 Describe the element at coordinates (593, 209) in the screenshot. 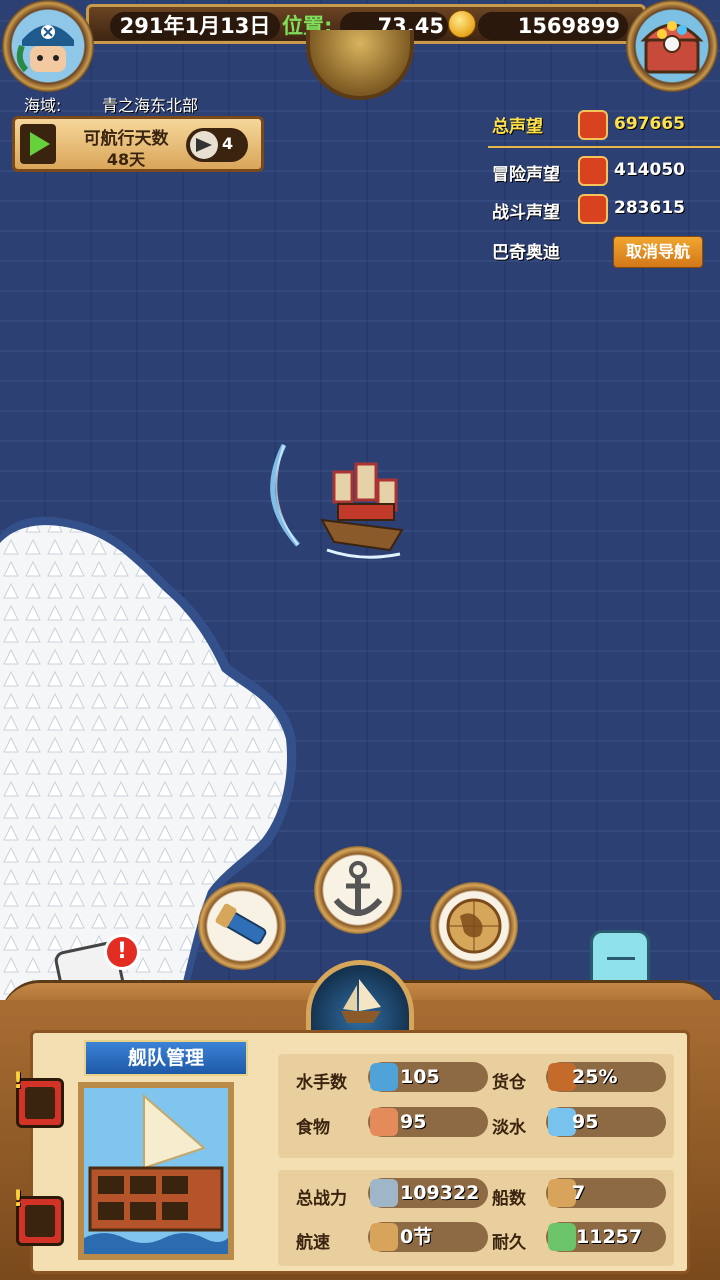

I see `battle-rep-icon` at that location.